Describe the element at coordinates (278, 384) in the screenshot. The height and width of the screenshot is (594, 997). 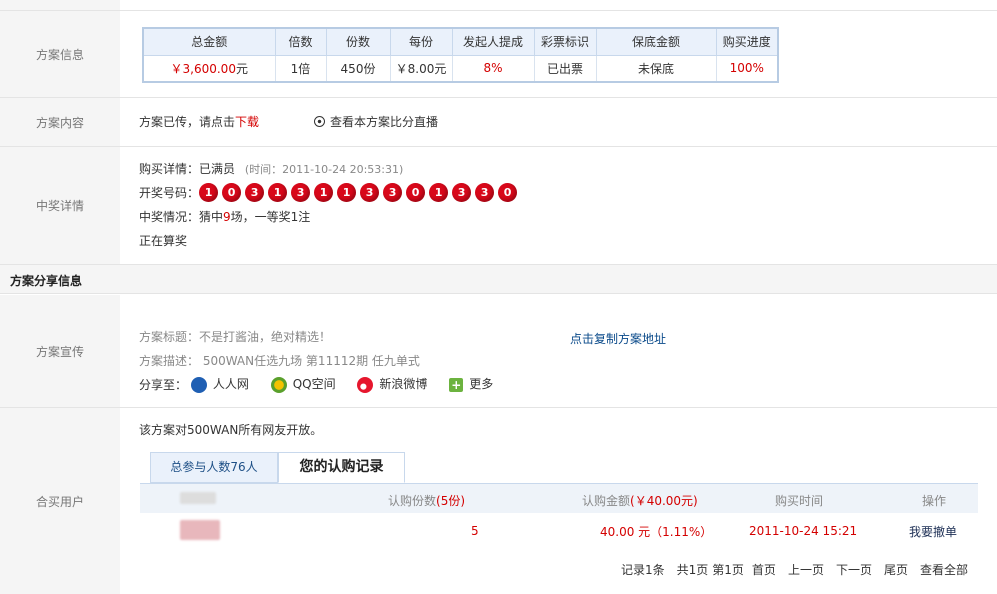
I see `qzone-icon` at that location.